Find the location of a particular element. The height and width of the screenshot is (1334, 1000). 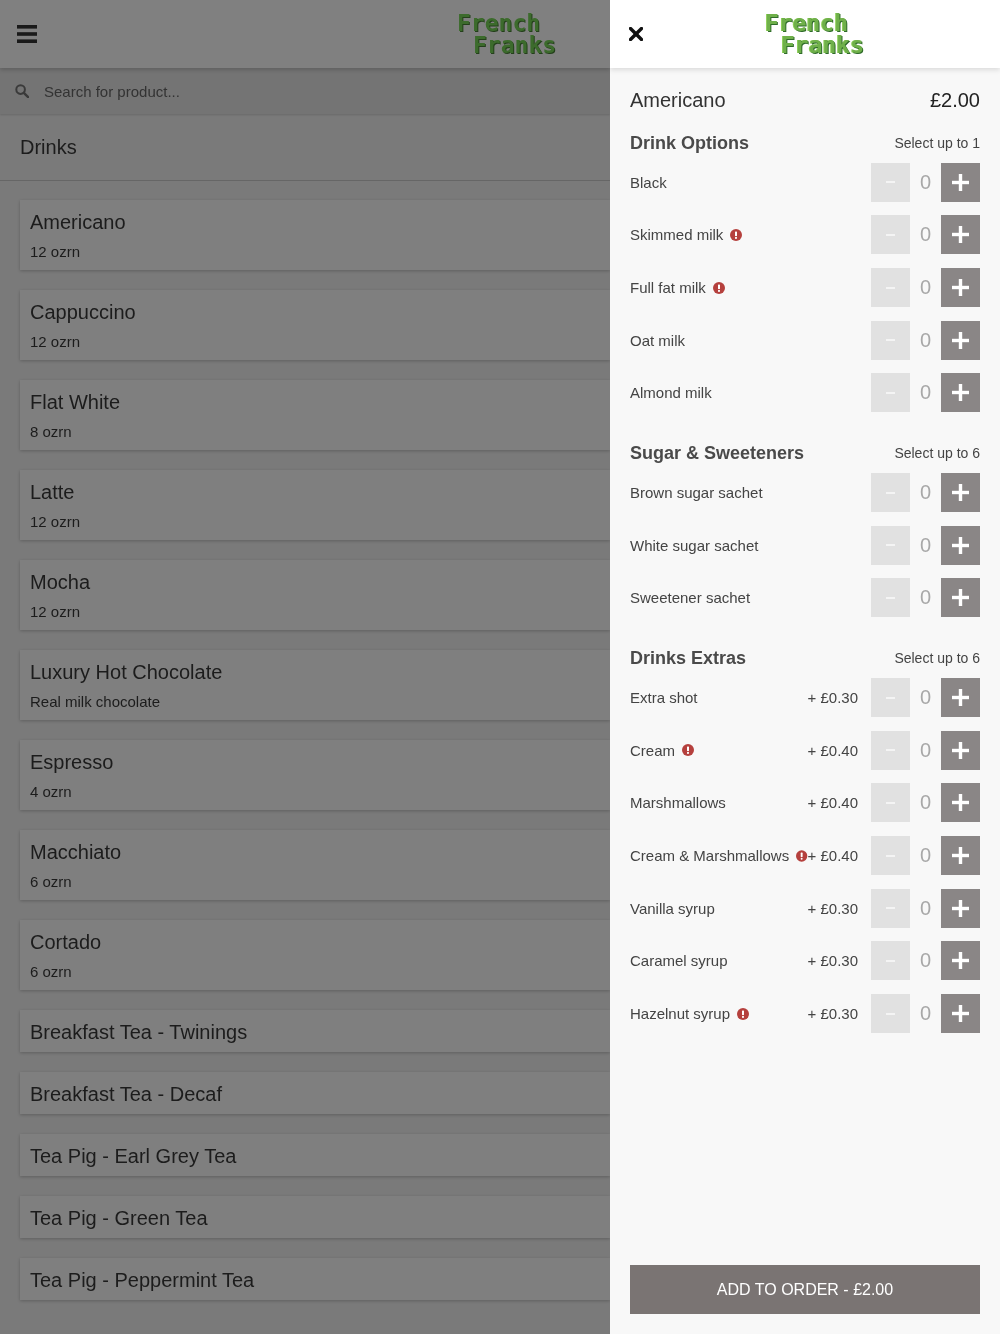

menu-icon is located at coordinates (27, 34).